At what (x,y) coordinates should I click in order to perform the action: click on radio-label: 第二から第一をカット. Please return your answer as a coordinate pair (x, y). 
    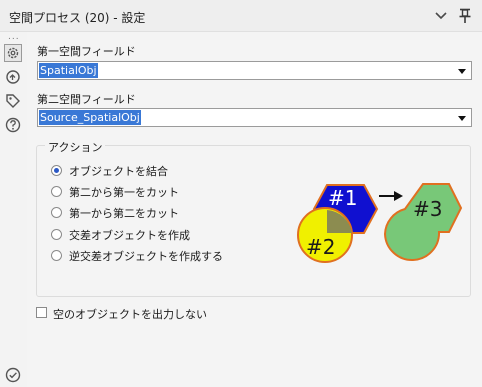
    Looking at the image, I should click on (124, 192).